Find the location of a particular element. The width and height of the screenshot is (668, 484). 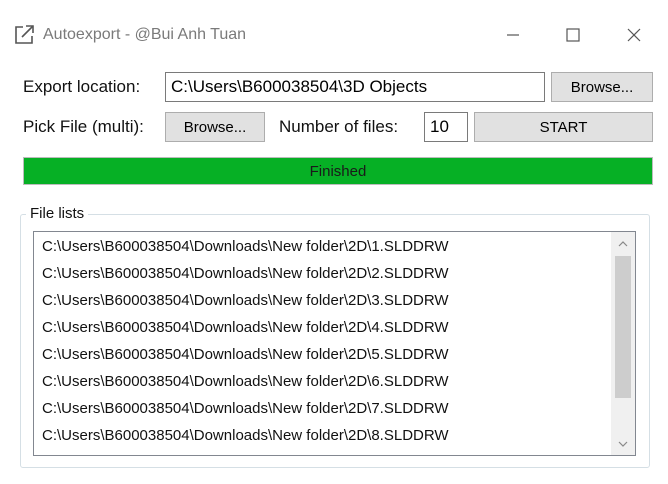

close-button is located at coordinates (634, 35).